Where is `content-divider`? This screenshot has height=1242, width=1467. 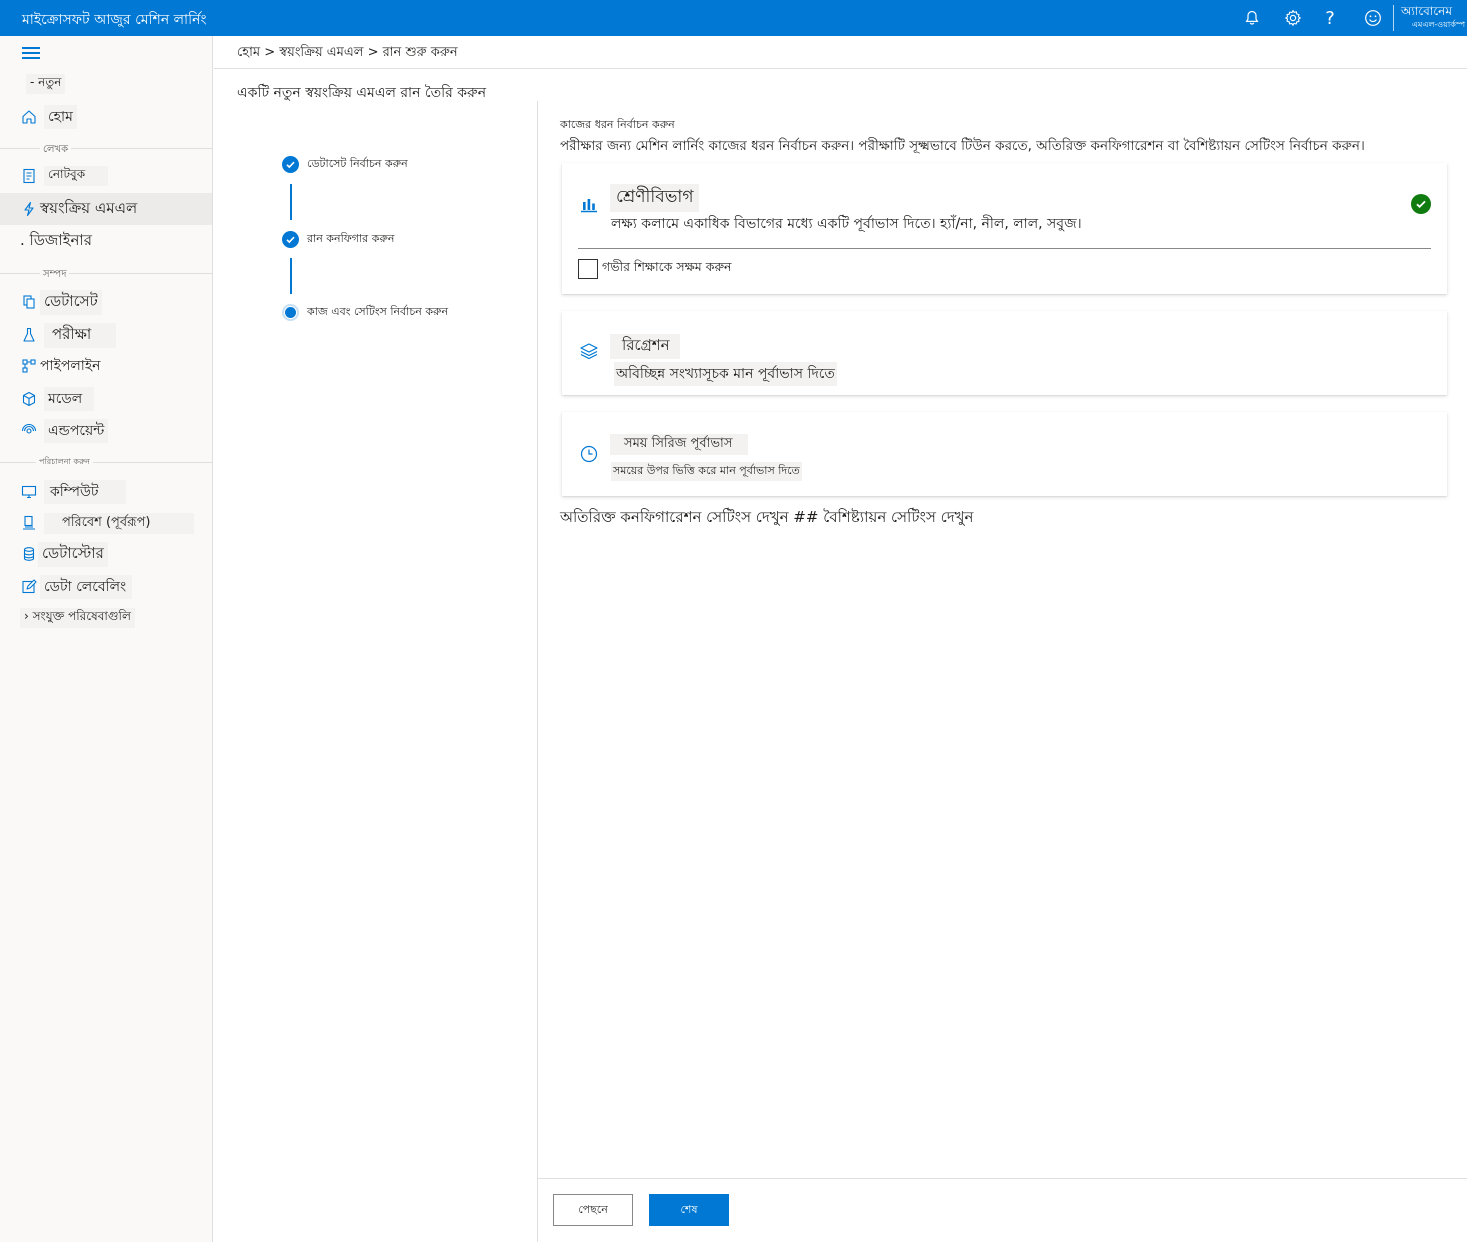 content-divider is located at coordinates (537, 671).